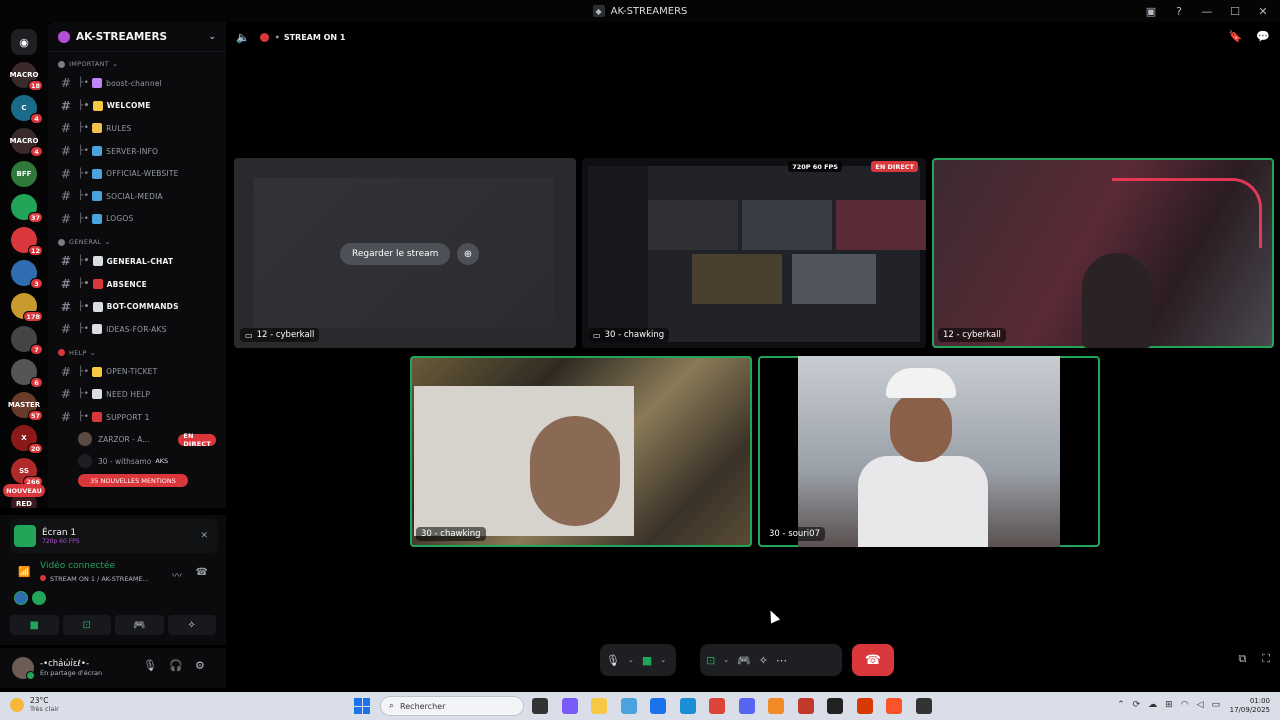 This screenshot has width=1280, height=720. Describe the element at coordinates (395, 254) in the screenshot. I see `watch-stream-button: Regarder le stream` at that location.